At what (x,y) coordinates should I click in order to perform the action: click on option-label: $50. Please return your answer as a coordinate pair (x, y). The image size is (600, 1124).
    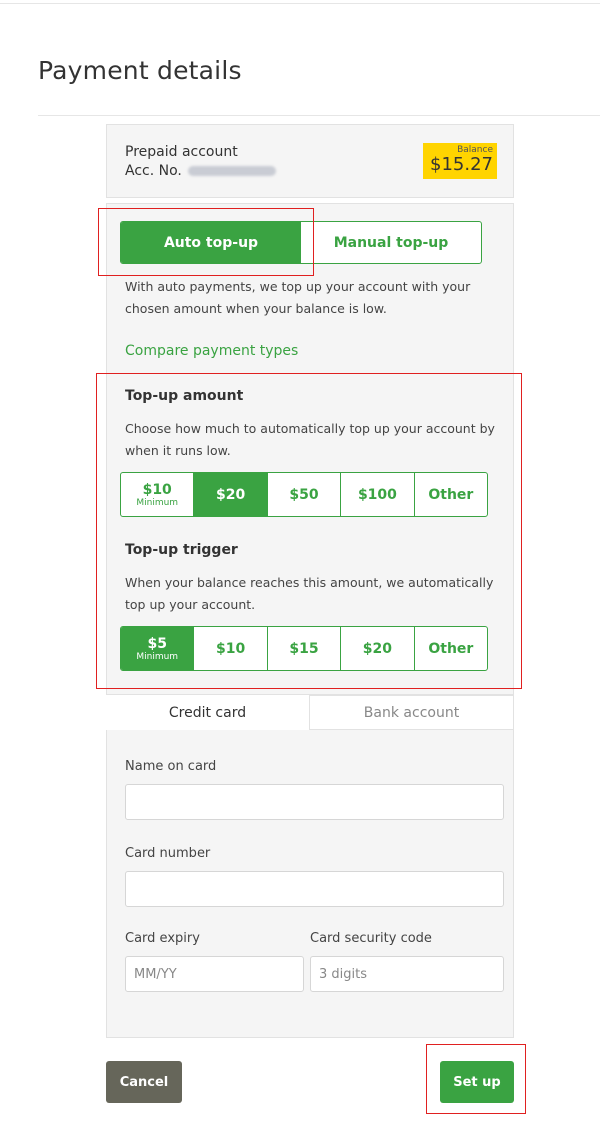
    Looking at the image, I should click on (304, 494).